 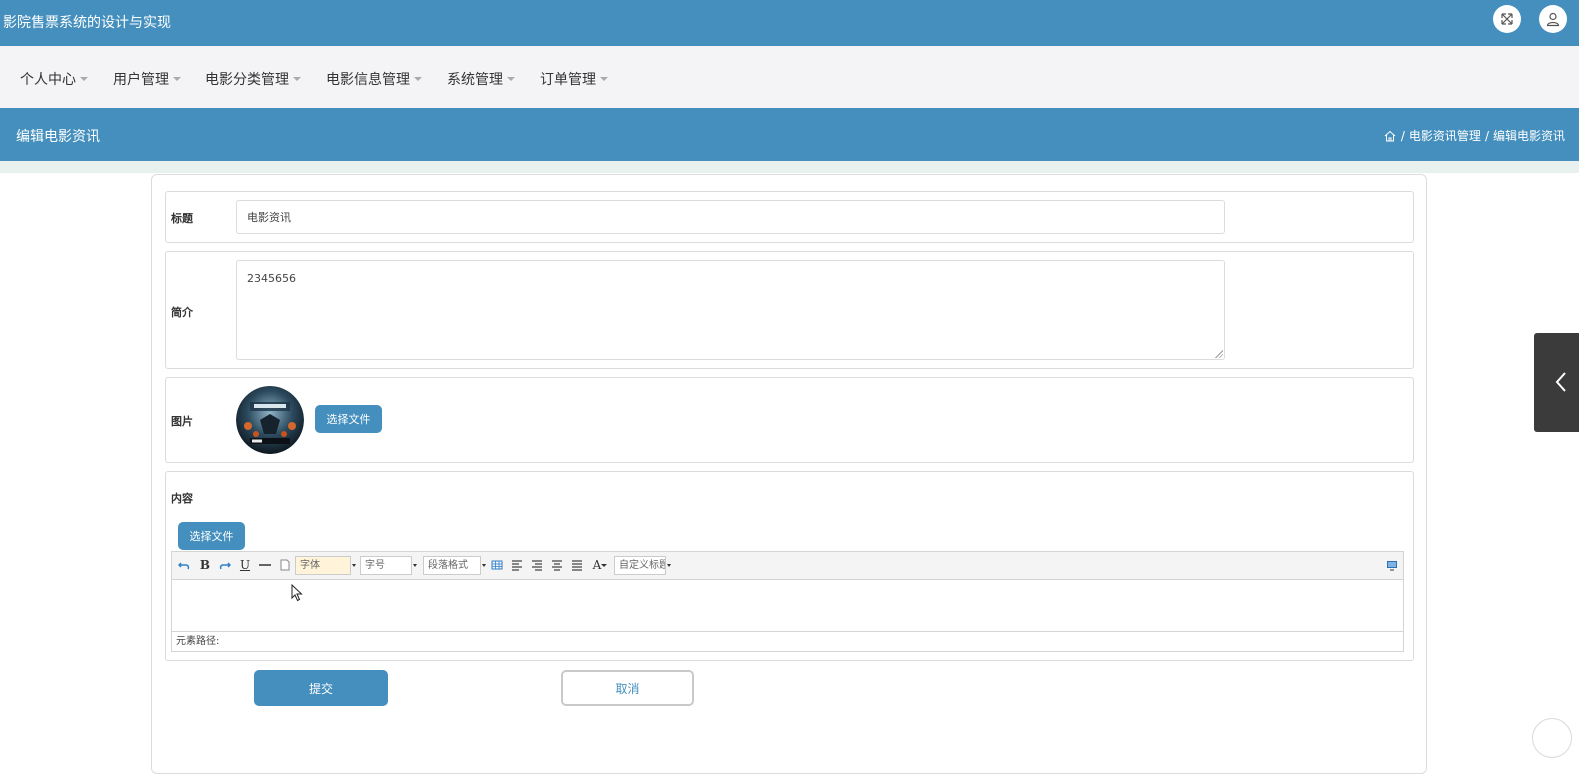 What do you see at coordinates (87, 23) in the screenshot?
I see `app-title: 影院售票系统的设计与实现` at bounding box center [87, 23].